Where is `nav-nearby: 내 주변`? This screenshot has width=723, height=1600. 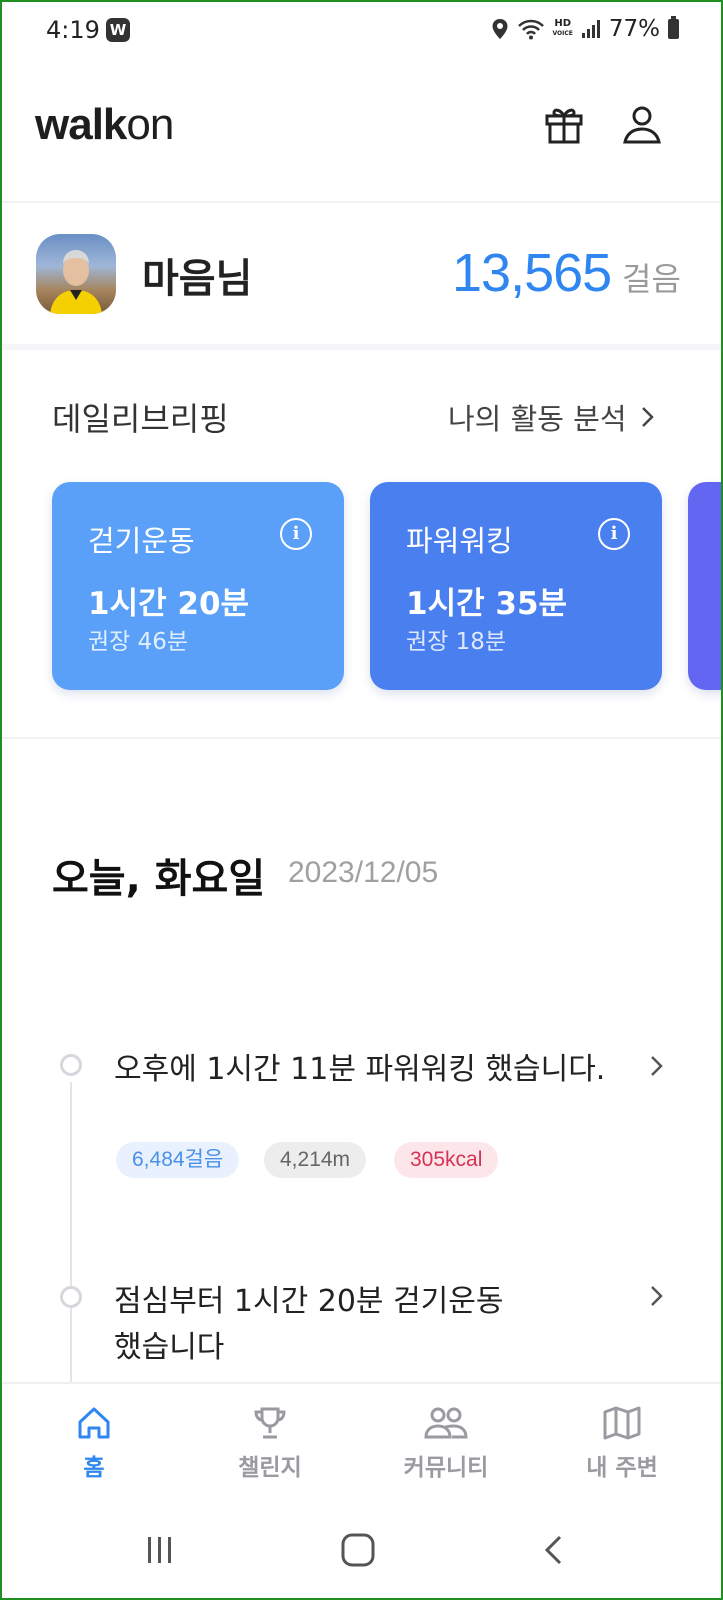 nav-nearby: 내 주변 is located at coordinates (622, 1444).